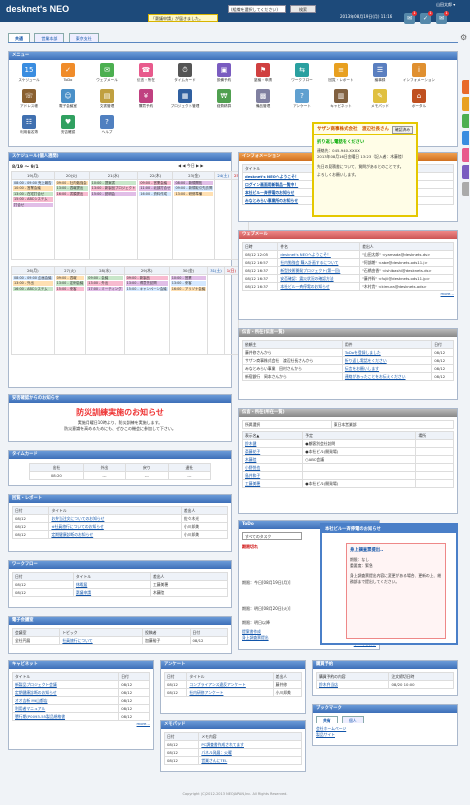 This screenshot has width=470, height=805. What do you see at coordinates (33, 283) in the screenshot?
I see `calendar-event: 13:00 - 外出` at bounding box center [33, 283].